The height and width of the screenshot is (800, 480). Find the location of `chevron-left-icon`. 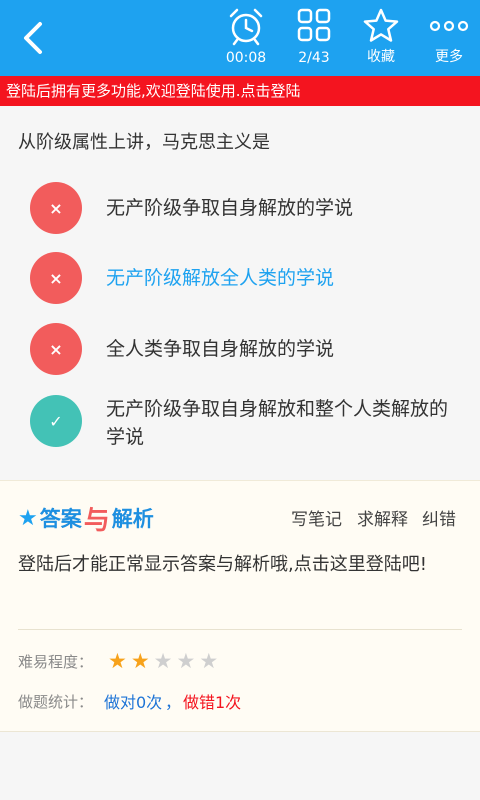

chevron-left-icon is located at coordinates (33, 38).